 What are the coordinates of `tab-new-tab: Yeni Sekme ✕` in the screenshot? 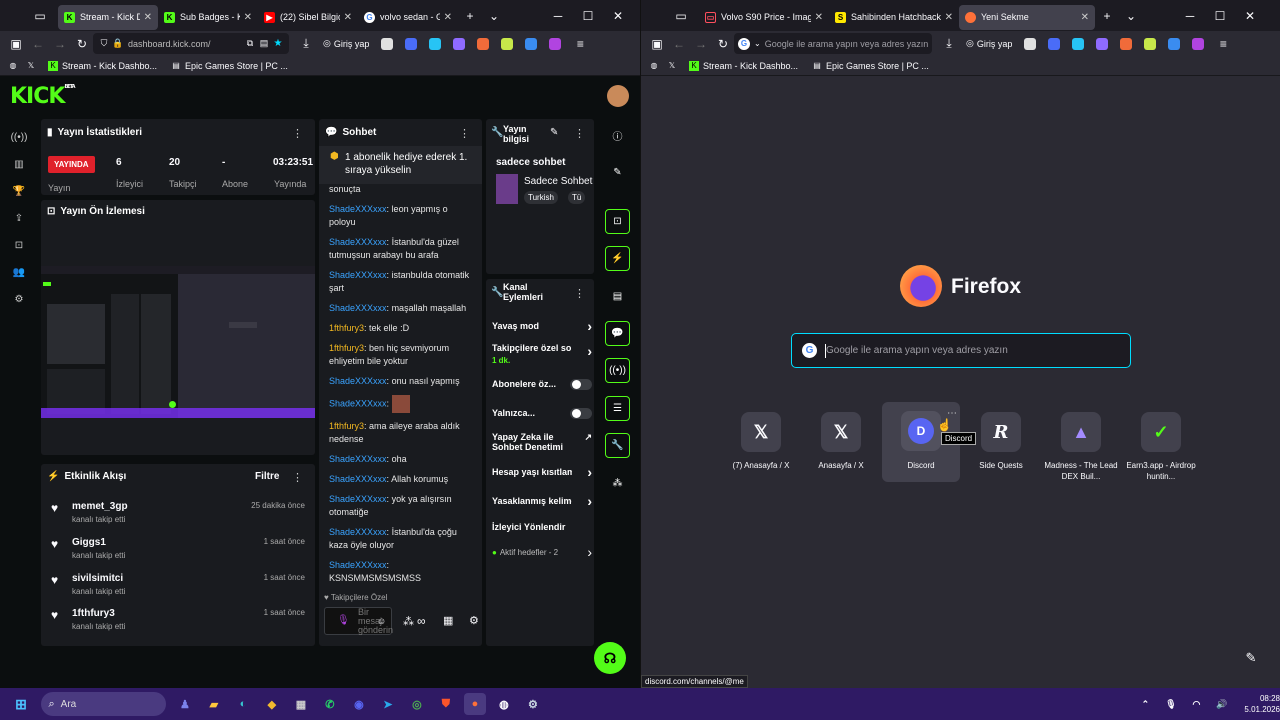 It's located at (1027, 17).